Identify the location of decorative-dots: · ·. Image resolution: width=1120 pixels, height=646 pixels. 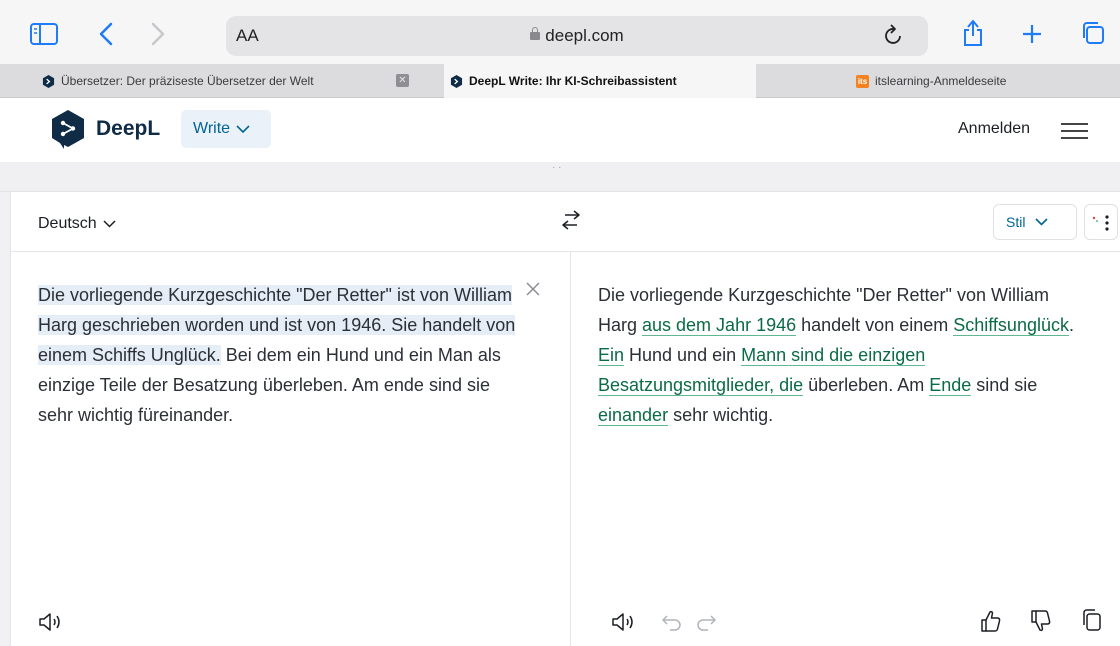
(557, 167).